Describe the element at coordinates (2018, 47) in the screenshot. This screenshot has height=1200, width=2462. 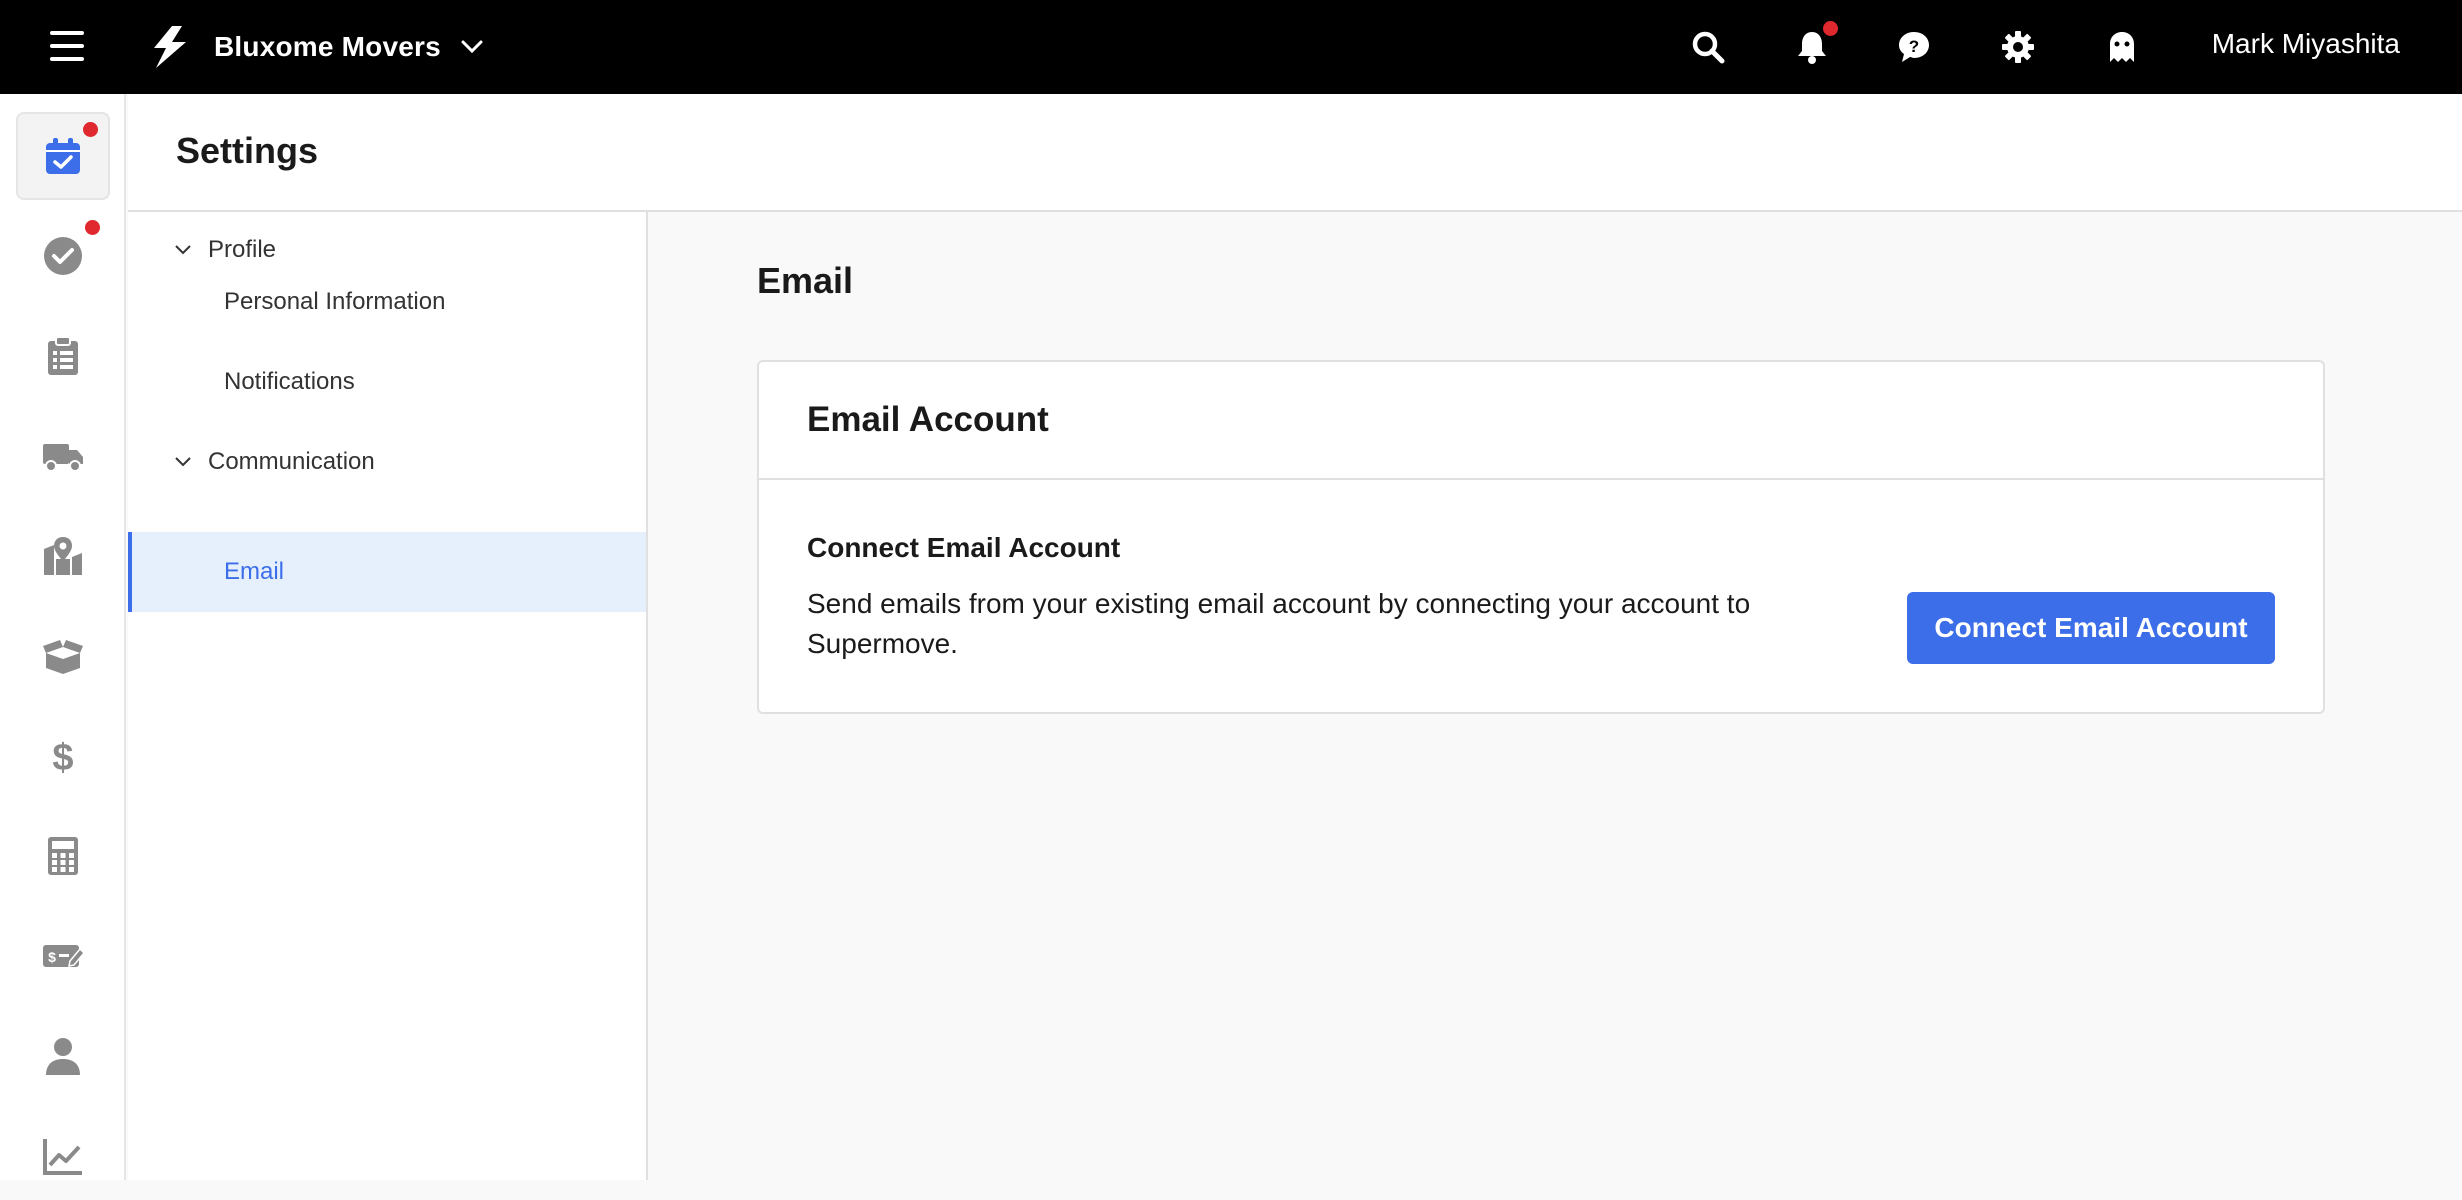
I see `gear-icon` at that location.